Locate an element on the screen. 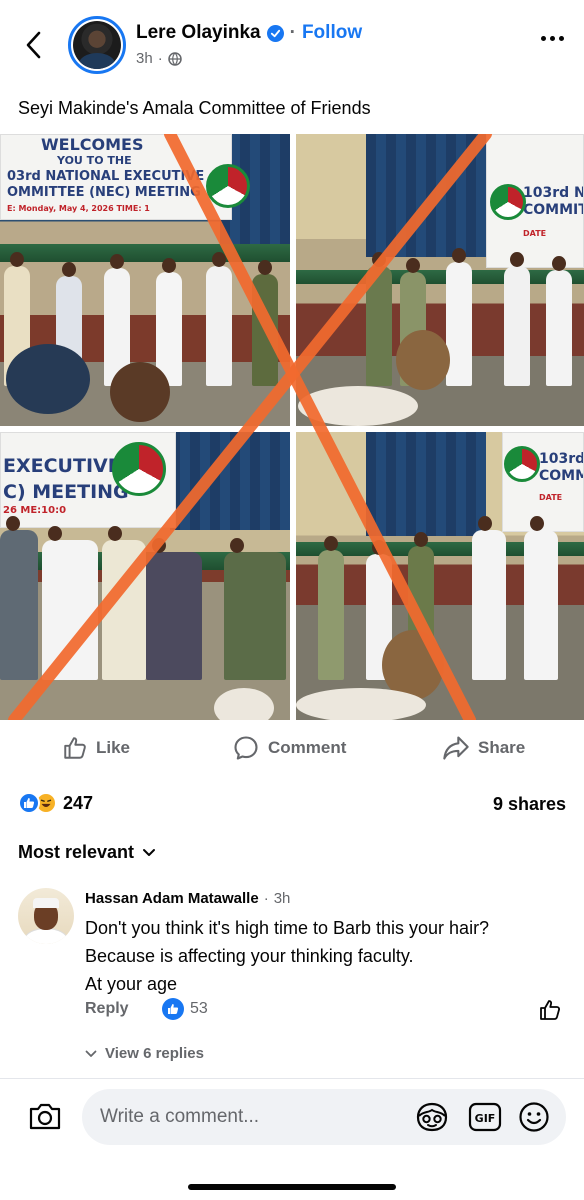  share-icon is located at coordinates (456, 748).